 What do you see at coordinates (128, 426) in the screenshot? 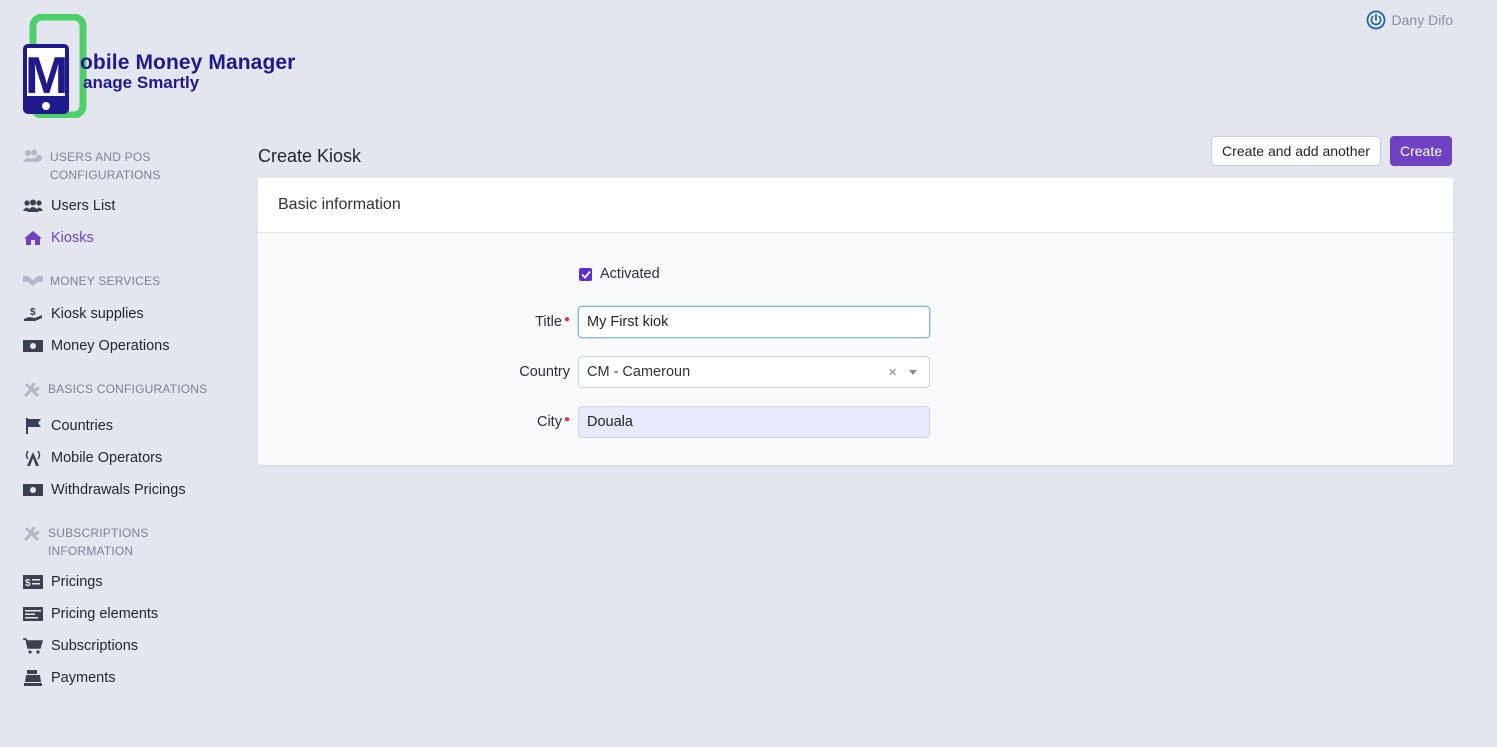
I see `sidebar-item-countries: Countries` at bounding box center [128, 426].